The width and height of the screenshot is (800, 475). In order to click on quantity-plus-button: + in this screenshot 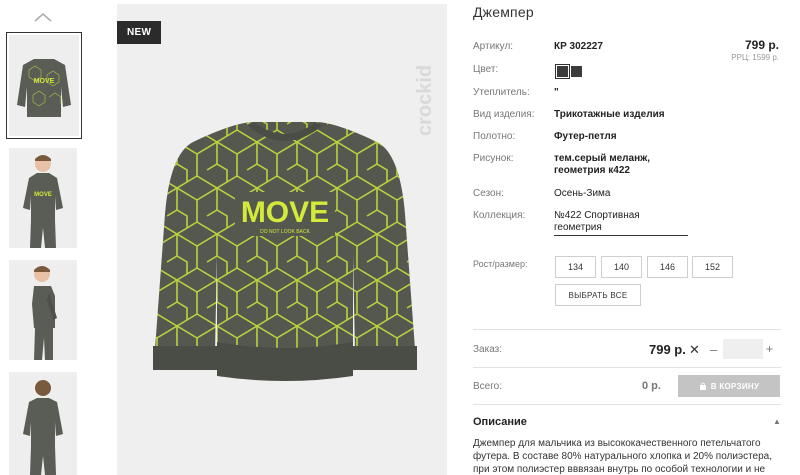, I will do `click(769, 349)`.